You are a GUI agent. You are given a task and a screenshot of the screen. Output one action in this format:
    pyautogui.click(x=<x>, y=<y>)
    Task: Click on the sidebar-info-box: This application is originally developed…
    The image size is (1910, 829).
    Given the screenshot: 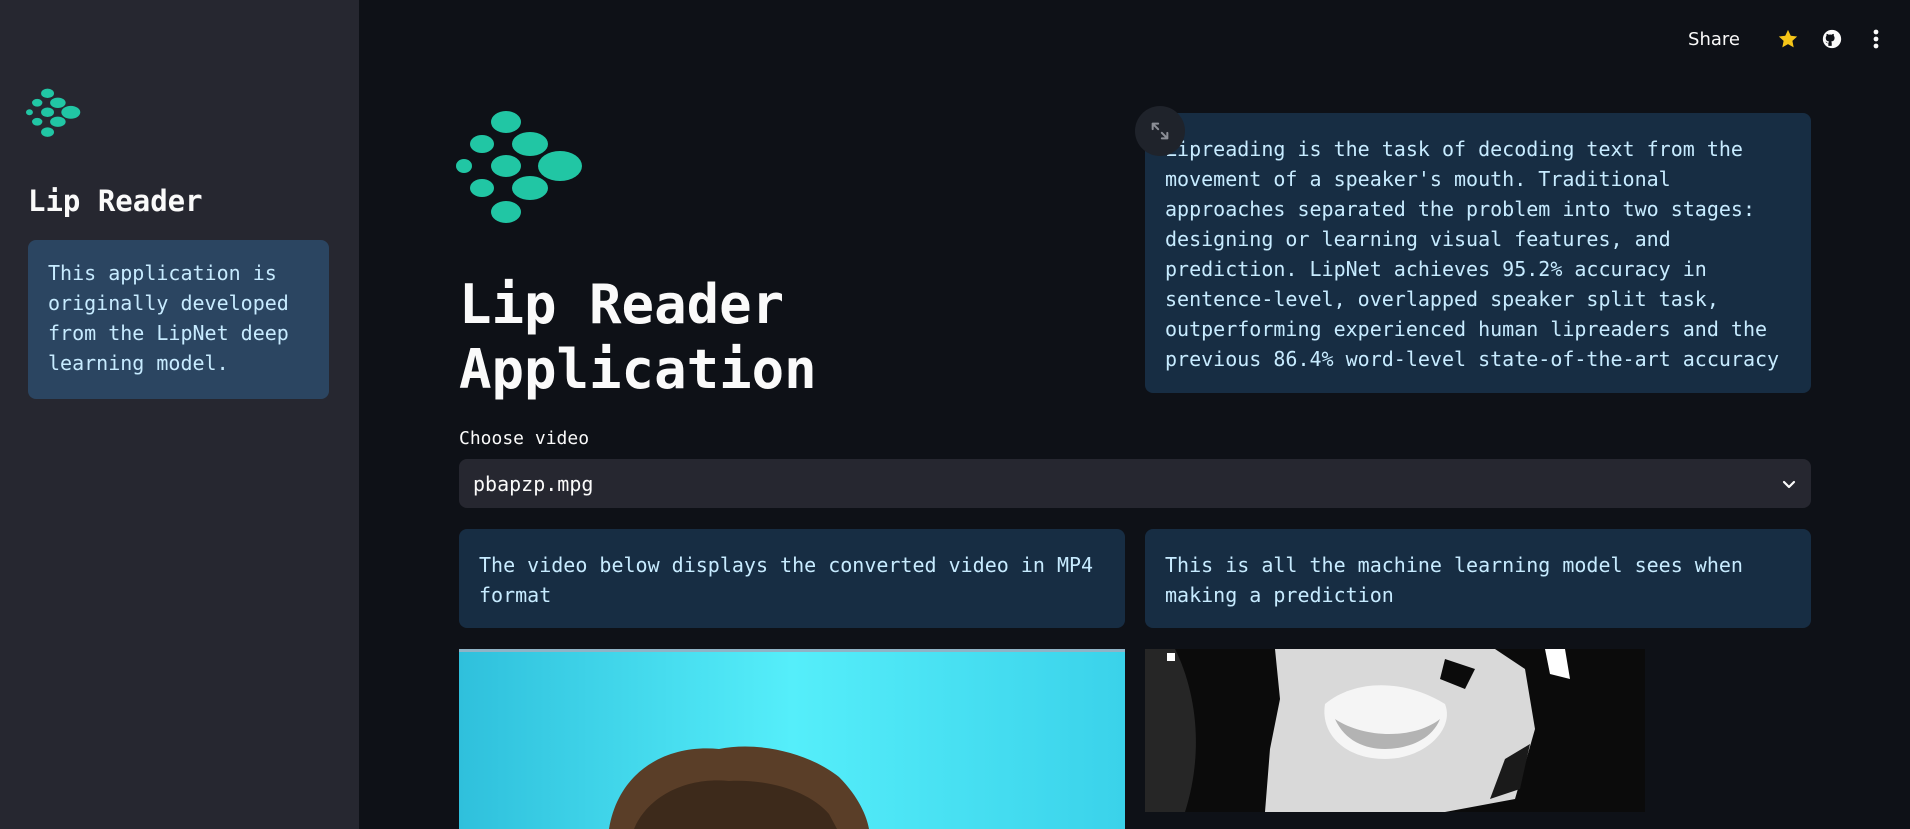 What is the action you would take?
    pyautogui.click(x=178, y=319)
    